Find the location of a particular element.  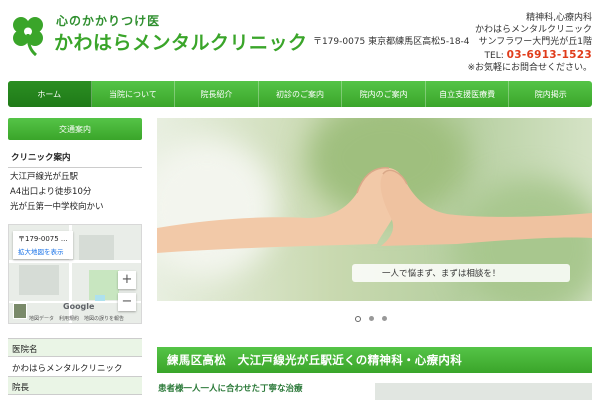

map-footer-links: 地図データ 利用規約 地図の誤りを報告 is located at coordinates (76, 318).